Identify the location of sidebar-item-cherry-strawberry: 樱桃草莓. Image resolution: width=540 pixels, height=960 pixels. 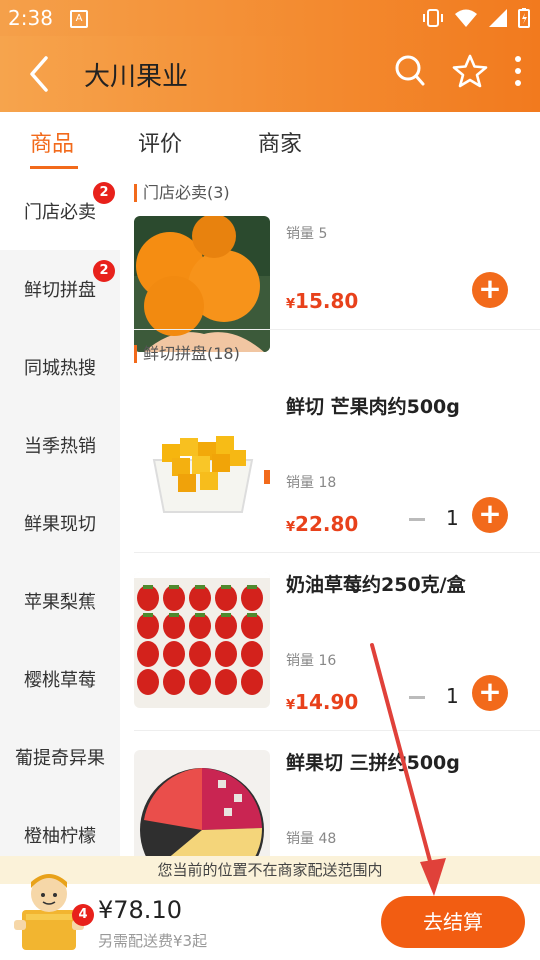
(60, 679).